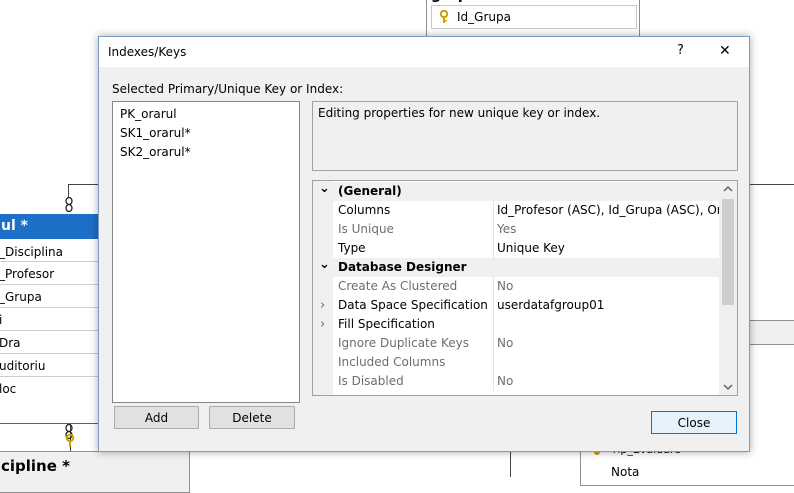  Describe the element at coordinates (516, 324) in the screenshot. I see `property-row-fill-specification: › Fill Specification` at that location.